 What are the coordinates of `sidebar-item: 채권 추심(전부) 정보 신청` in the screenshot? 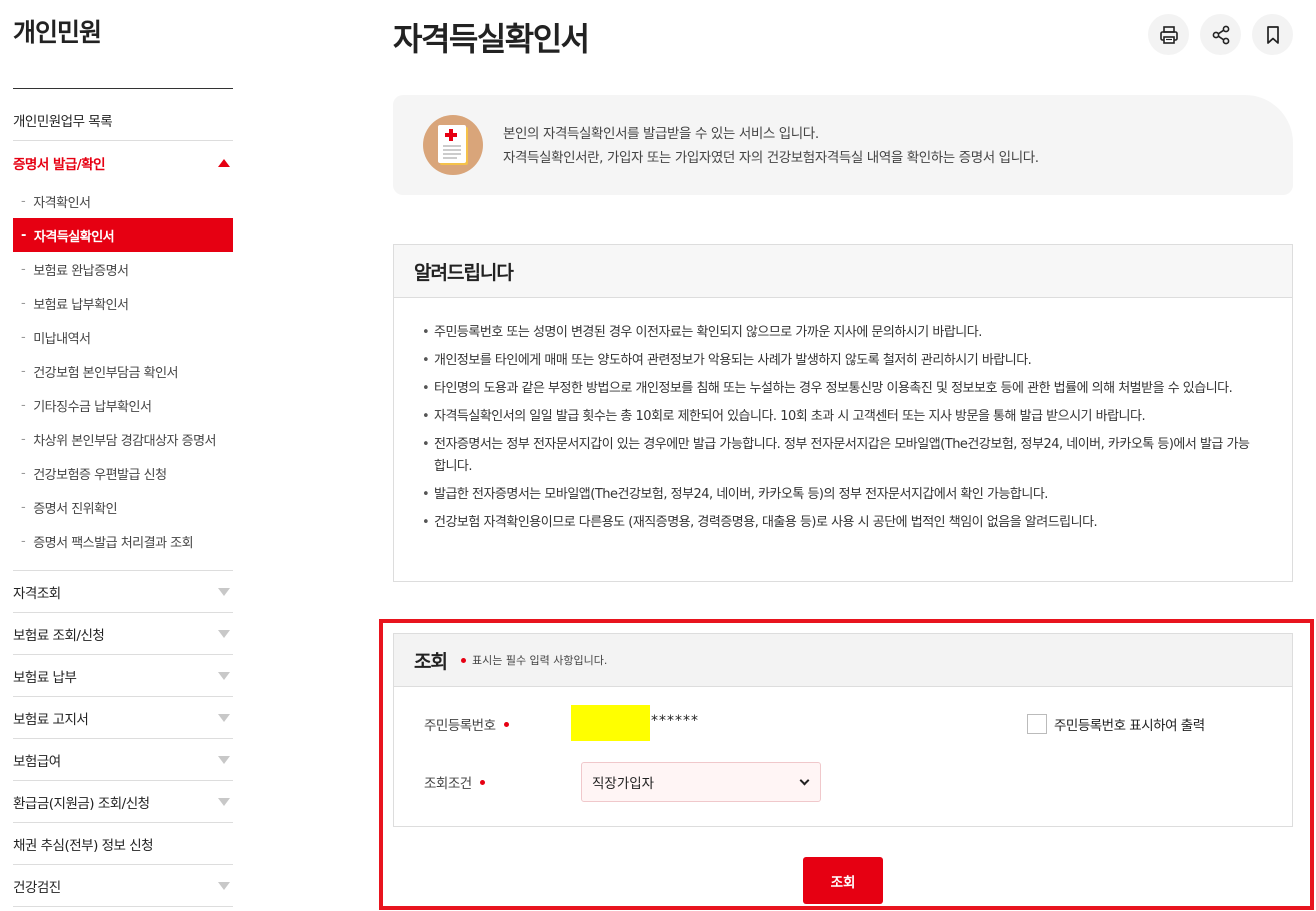 It's located at (123, 844).